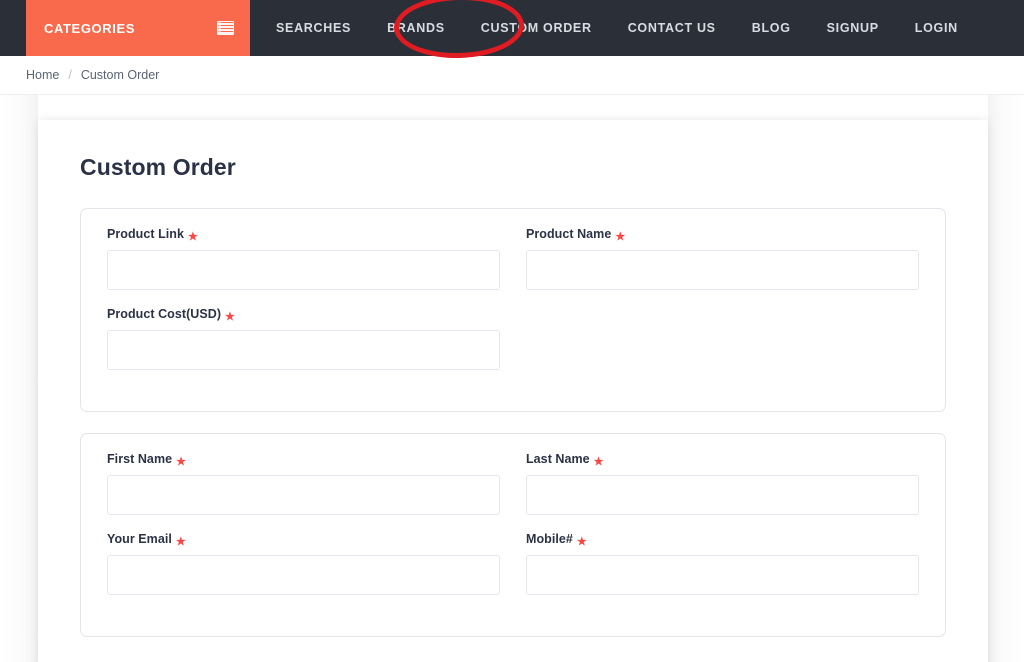 The height and width of the screenshot is (662, 1024). Describe the element at coordinates (416, 28) in the screenshot. I see `nav-item-brands: BRANDS` at that location.